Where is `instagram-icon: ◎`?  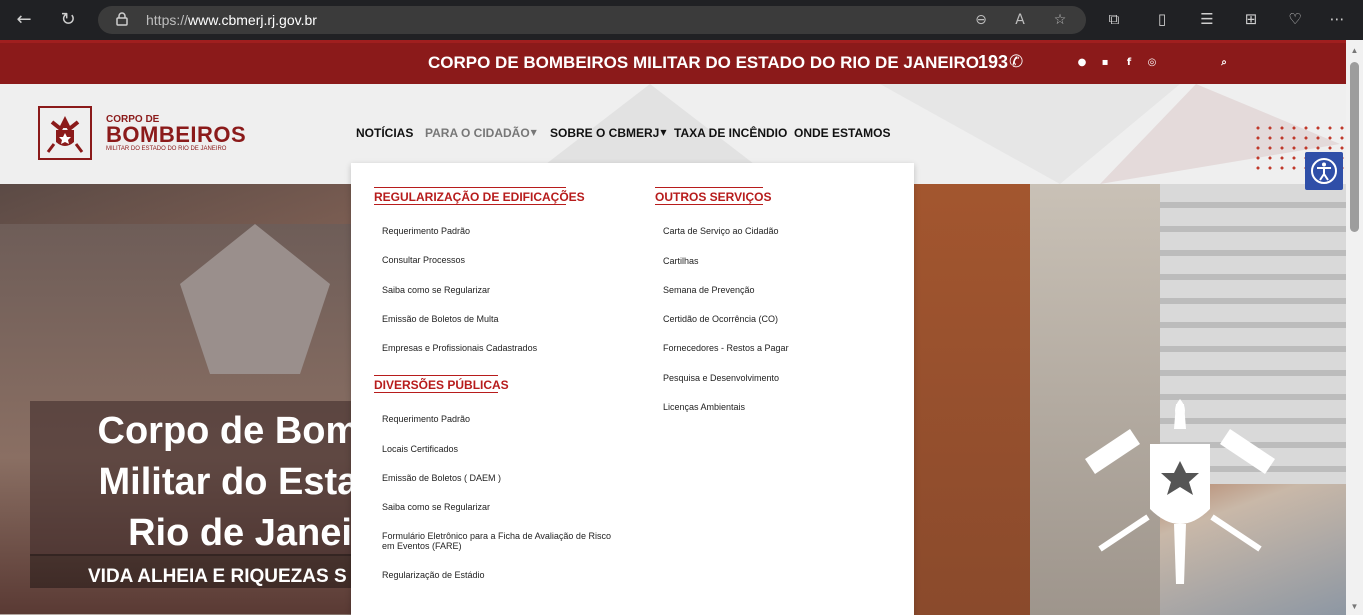
instagram-icon: ◎ is located at coordinates (1152, 63).